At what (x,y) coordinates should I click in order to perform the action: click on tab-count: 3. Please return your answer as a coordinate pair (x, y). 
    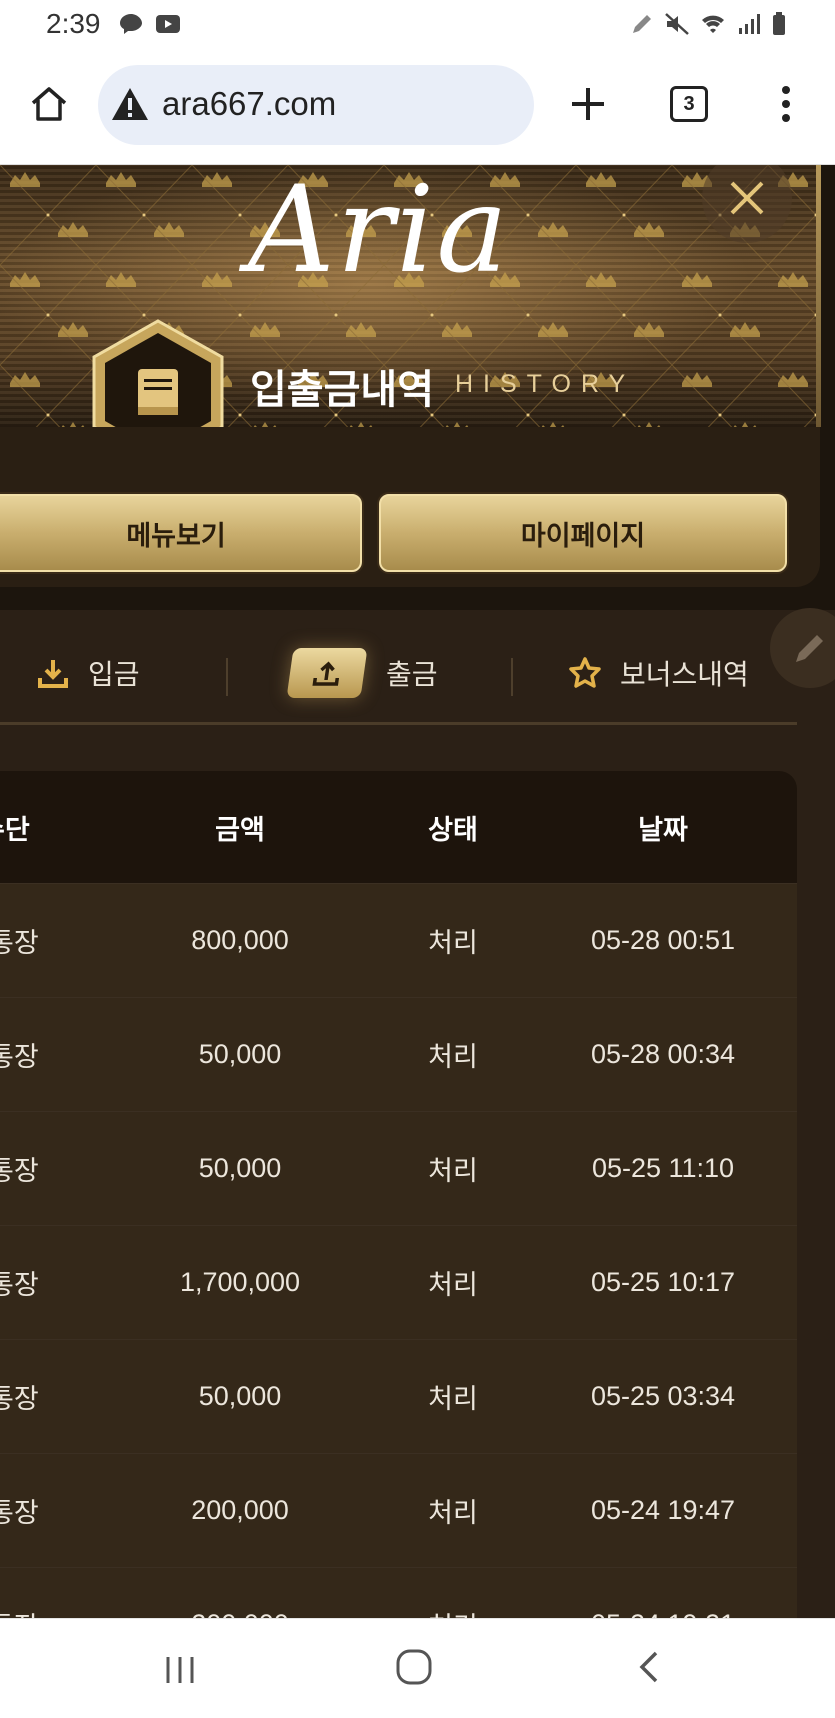
    Looking at the image, I should click on (689, 103).